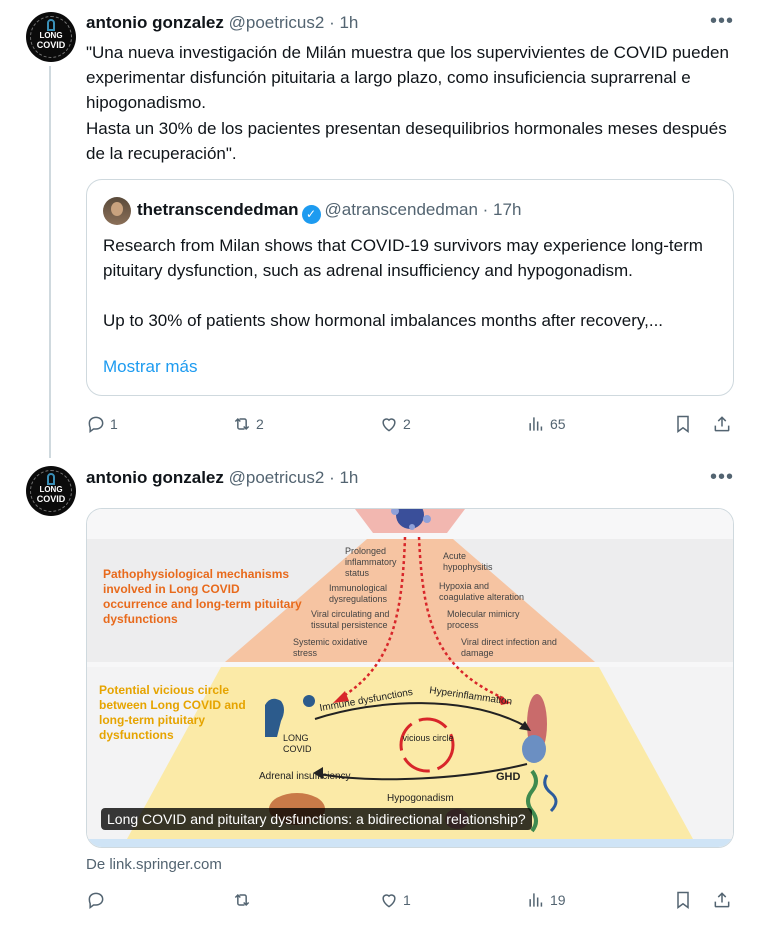 The width and height of the screenshot is (764, 930). What do you see at coordinates (407, 424) in the screenshot?
I see `like-count: 2` at bounding box center [407, 424].